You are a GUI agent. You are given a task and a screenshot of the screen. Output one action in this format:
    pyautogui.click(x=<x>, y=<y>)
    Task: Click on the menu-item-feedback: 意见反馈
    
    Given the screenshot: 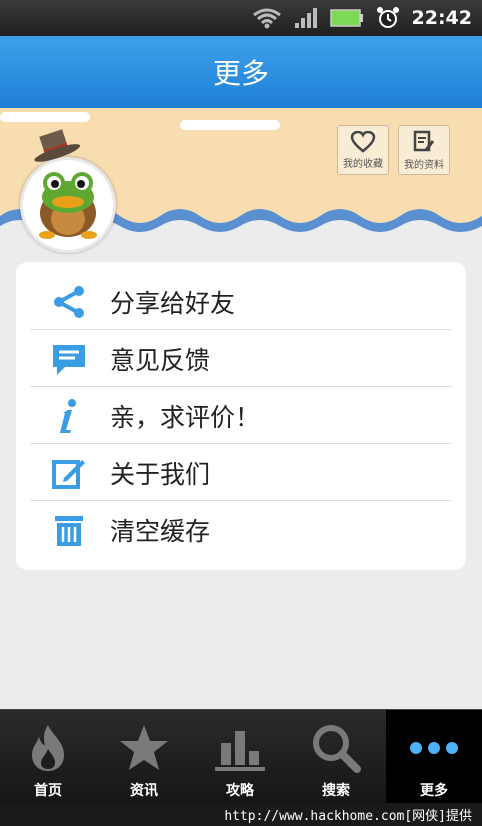 What is the action you would take?
    pyautogui.click(x=241, y=359)
    